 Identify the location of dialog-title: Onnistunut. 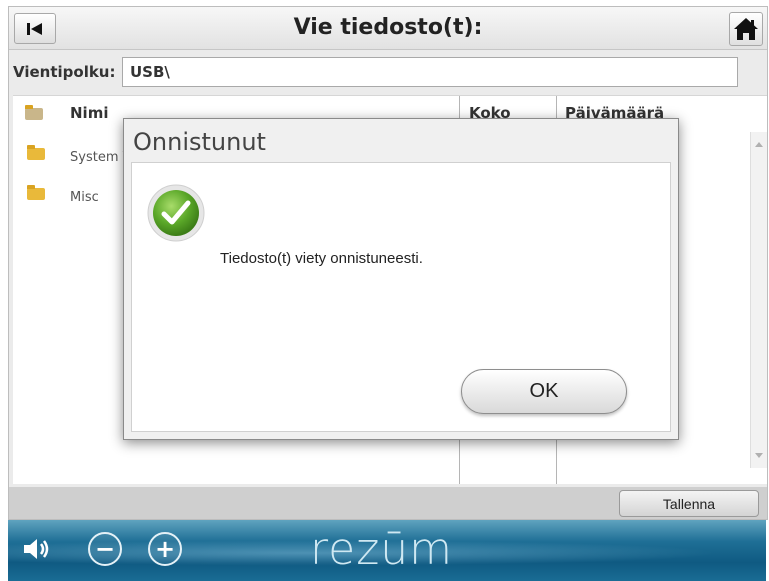
(199, 142).